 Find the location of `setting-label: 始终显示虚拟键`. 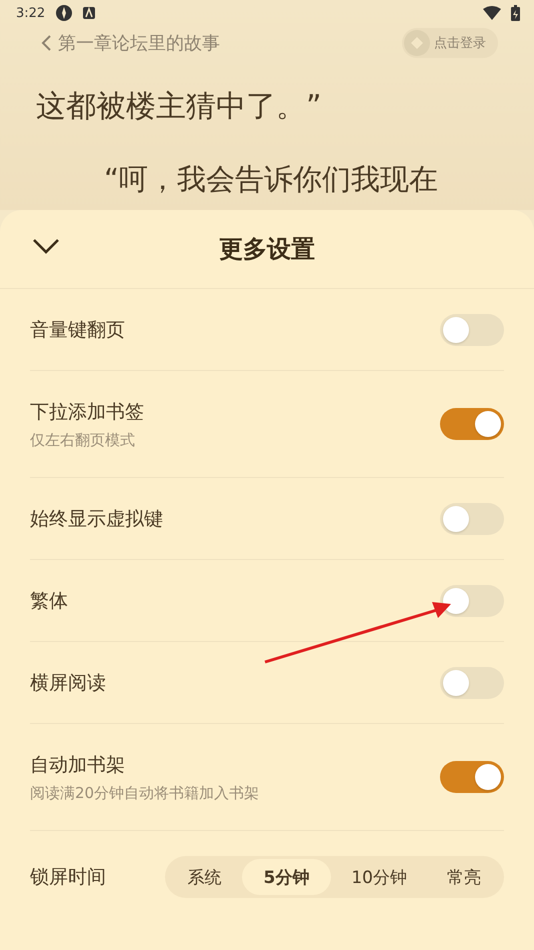

setting-label: 始终显示虚拟键 is located at coordinates (97, 519).